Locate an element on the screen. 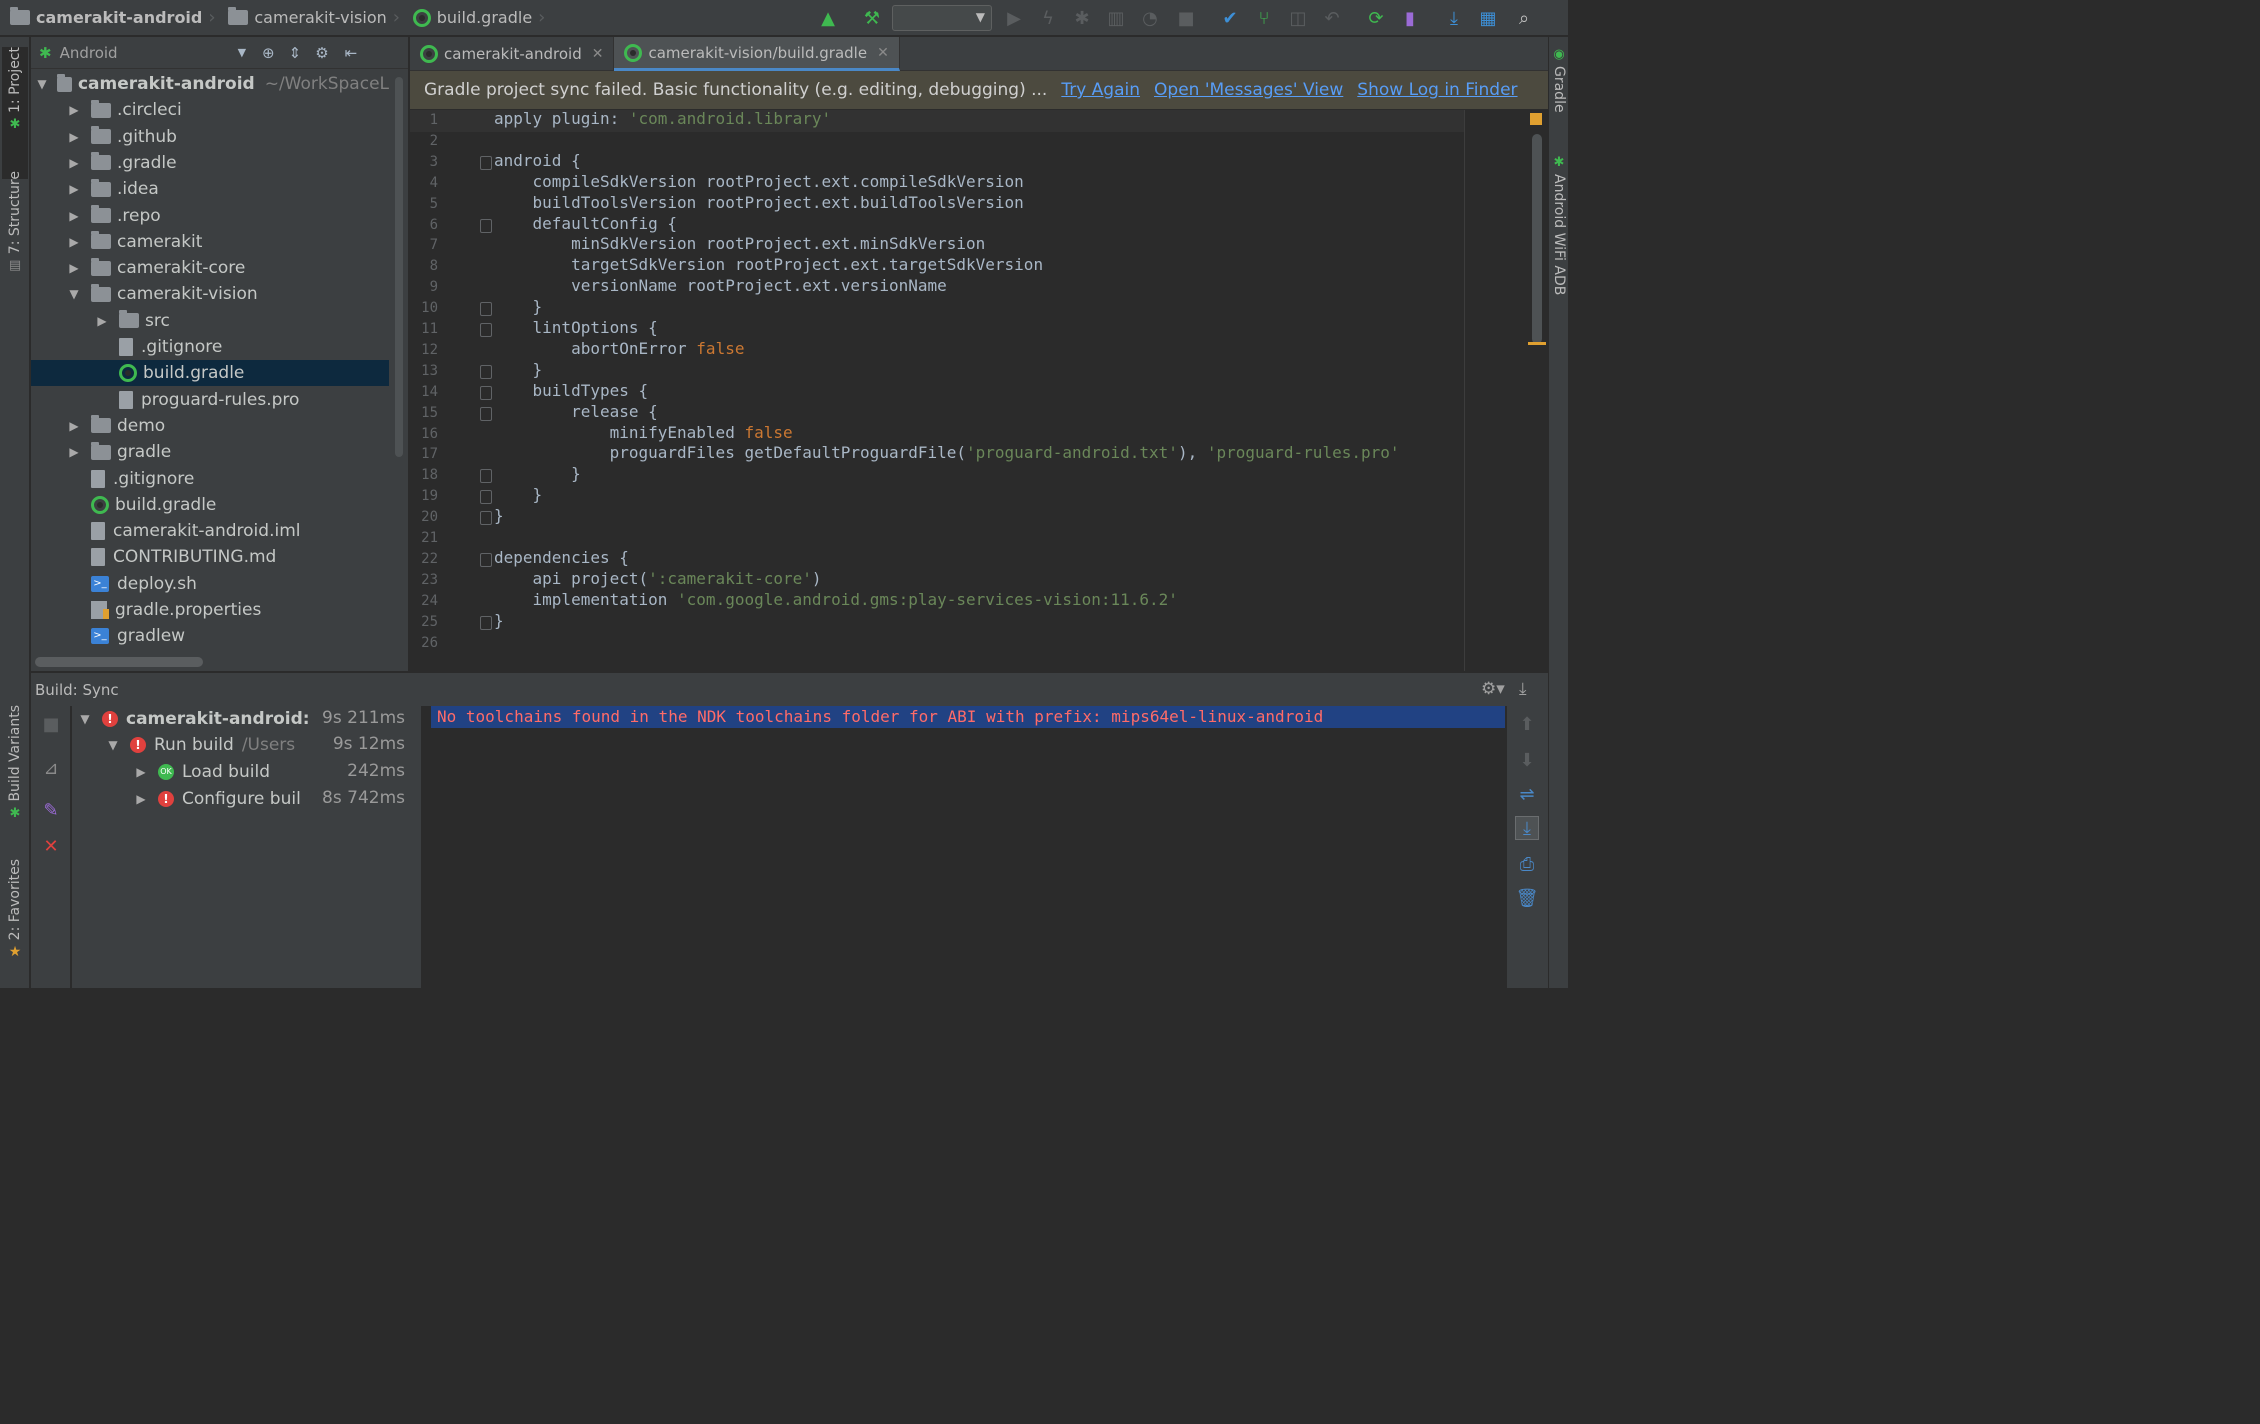  tree-item: .gitignore is located at coordinates (210, 479).